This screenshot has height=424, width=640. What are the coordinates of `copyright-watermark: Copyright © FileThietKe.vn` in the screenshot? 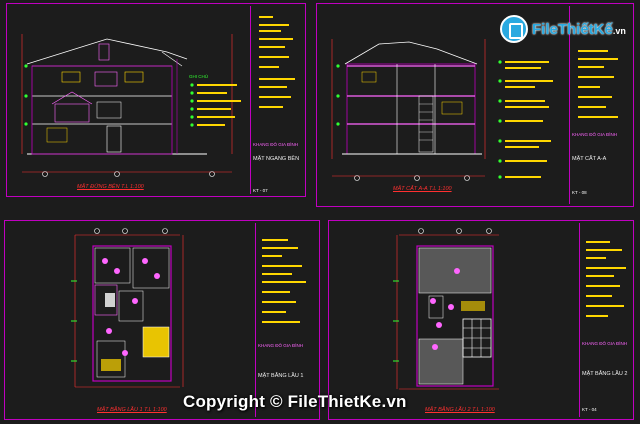 It's located at (295, 401).